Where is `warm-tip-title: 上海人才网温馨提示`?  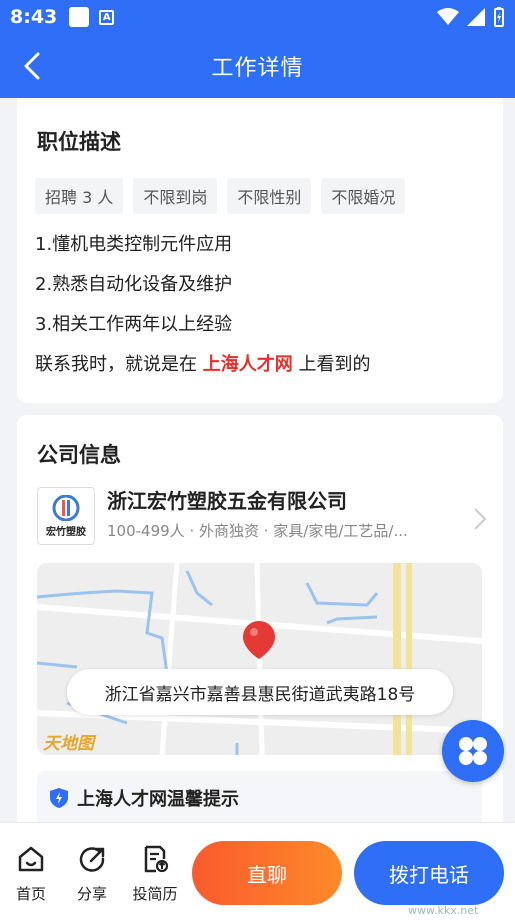 warm-tip-title: 上海人才网温馨提示 is located at coordinates (158, 799).